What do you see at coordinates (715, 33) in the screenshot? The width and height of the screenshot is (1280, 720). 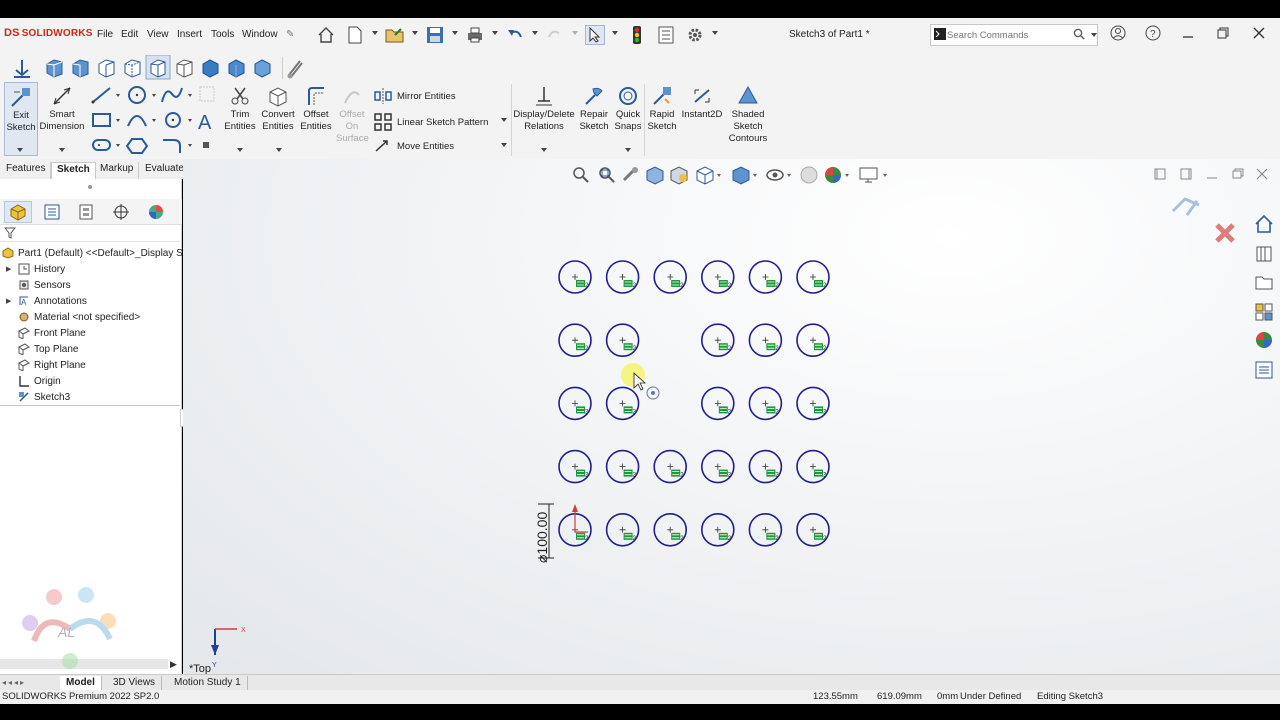 I see `options-dropdown-icon` at bounding box center [715, 33].